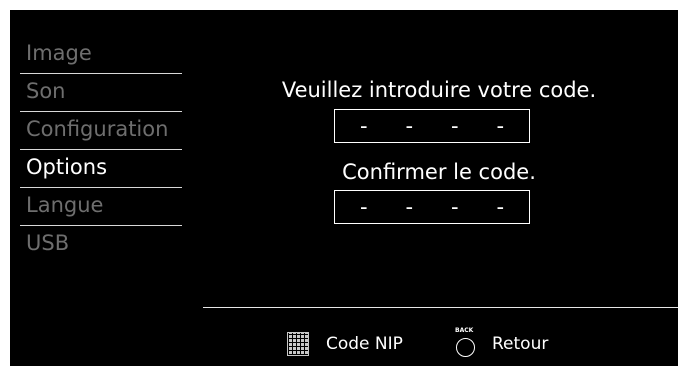 Image resolution: width=678 pixels, height=366 pixels. Describe the element at coordinates (439, 90) in the screenshot. I see `enter-code-prompt: Veuillez introduire votre code.` at that location.